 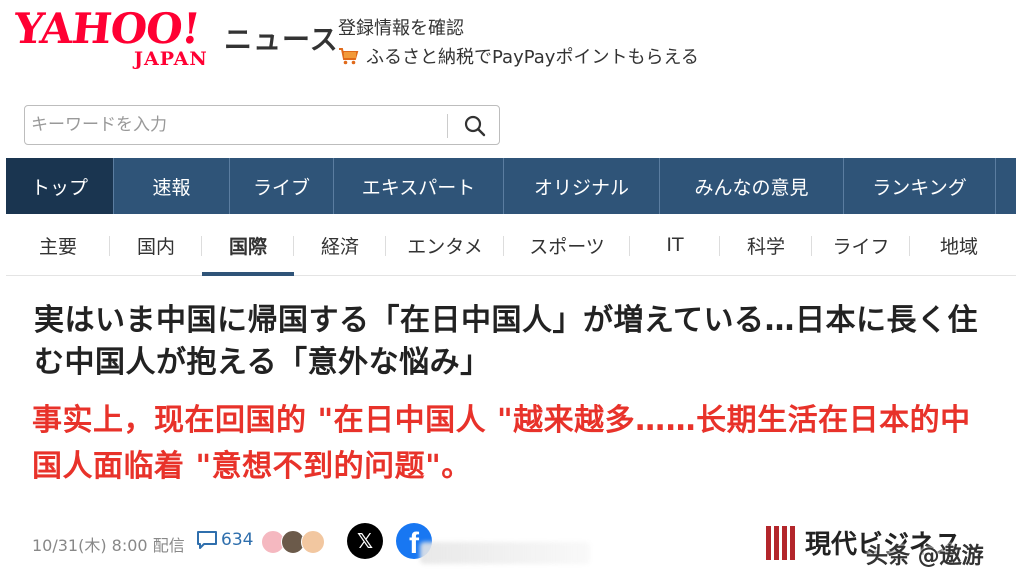 I want to click on search-divider, so click(x=447, y=126).